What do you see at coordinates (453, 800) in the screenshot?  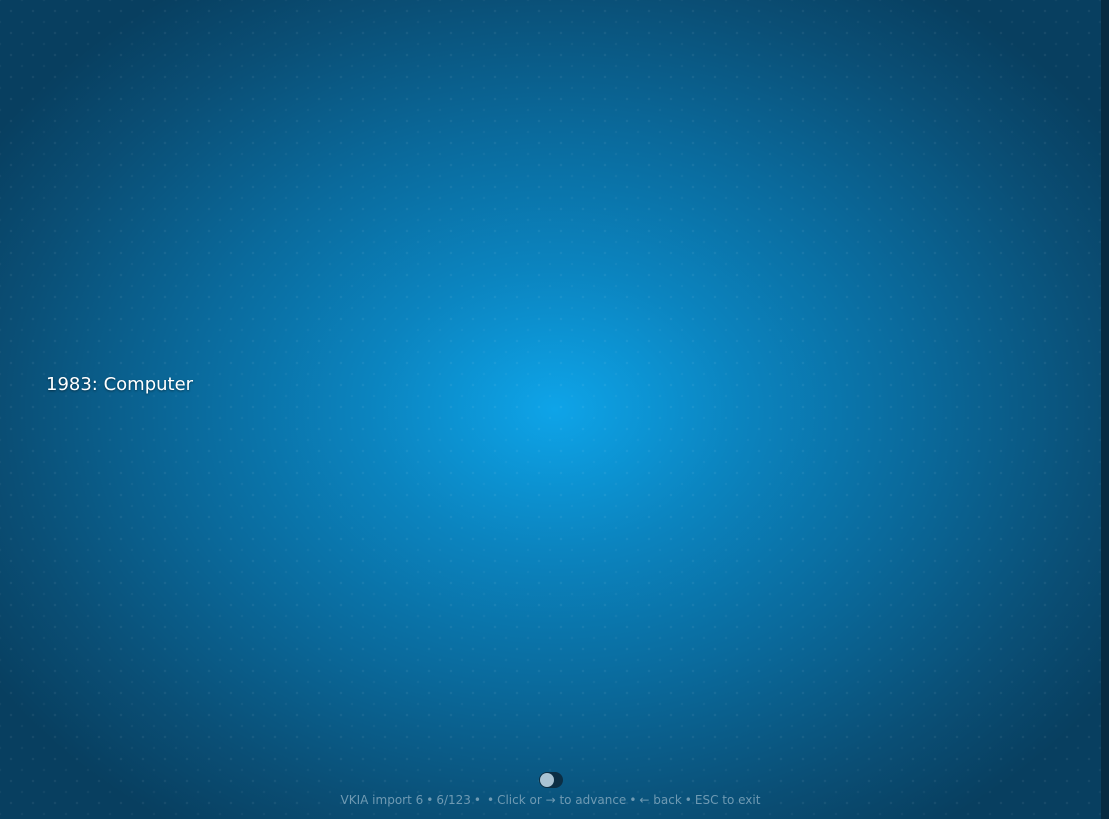 I see `slide-position: 6/123` at bounding box center [453, 800].